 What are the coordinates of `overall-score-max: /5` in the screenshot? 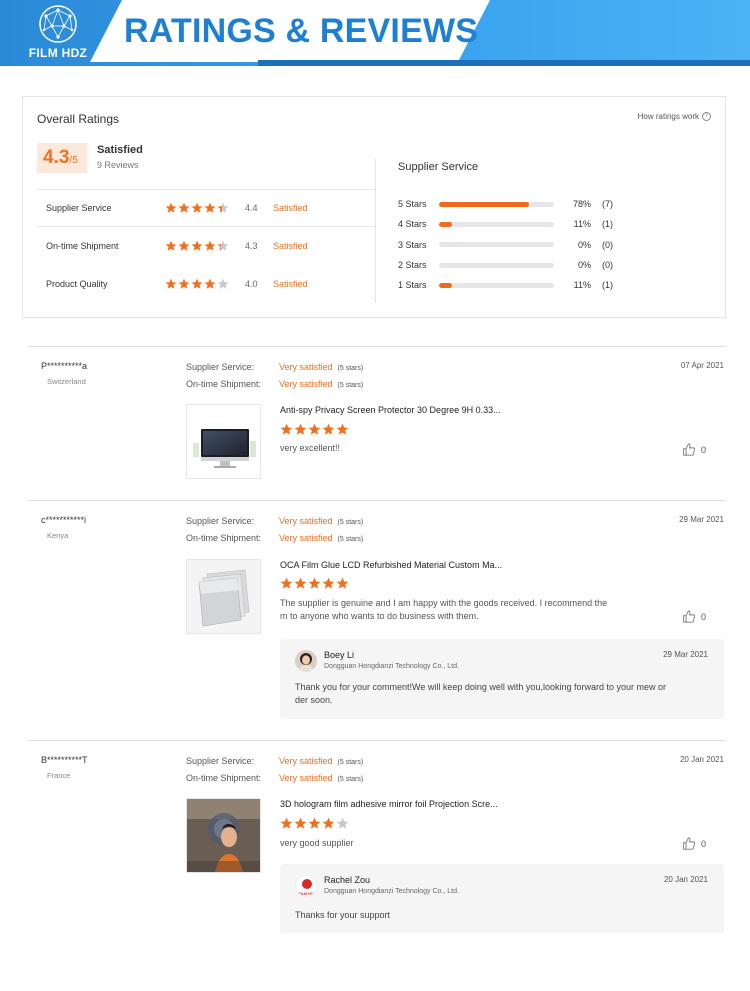 It's located at (73, 160).